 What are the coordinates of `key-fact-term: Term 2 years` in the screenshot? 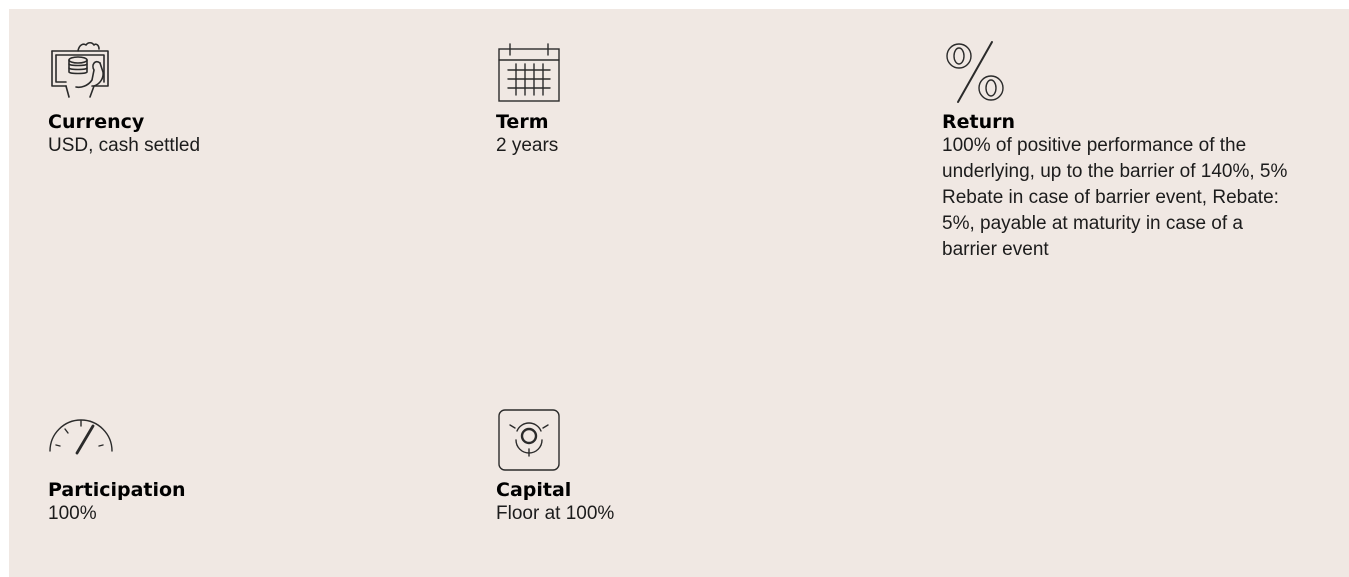 It's located at (676, 99).